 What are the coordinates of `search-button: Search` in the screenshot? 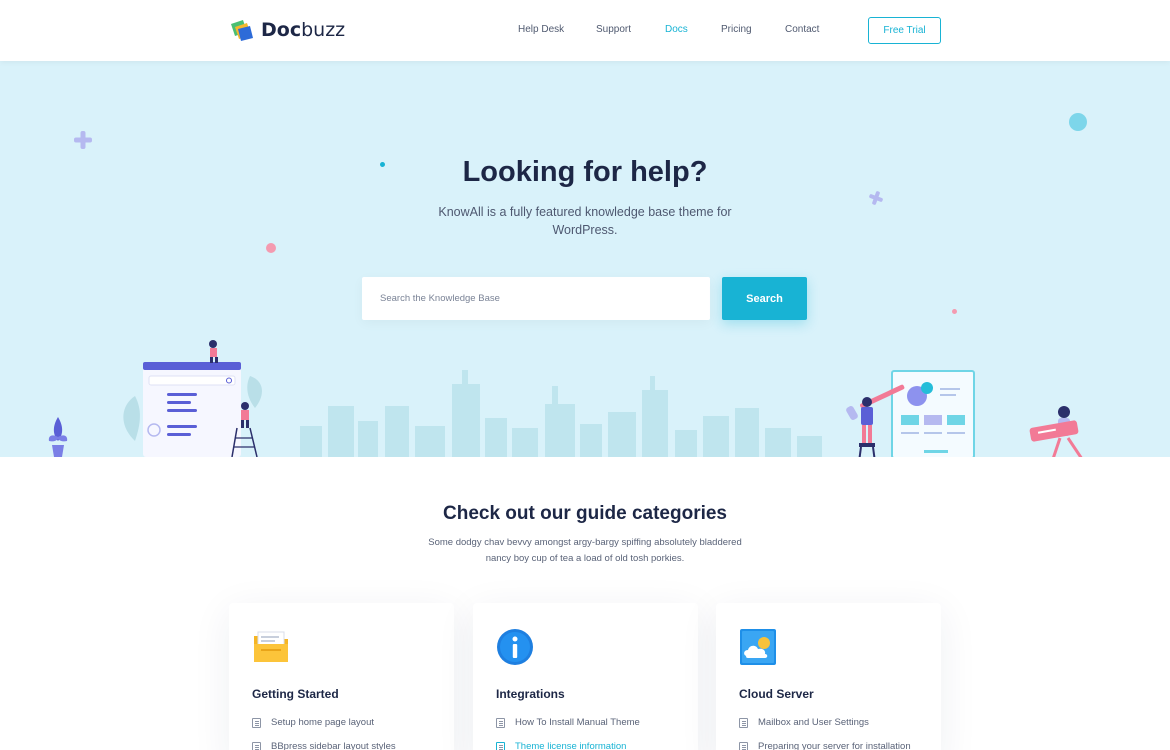 It's located at (764, 298).